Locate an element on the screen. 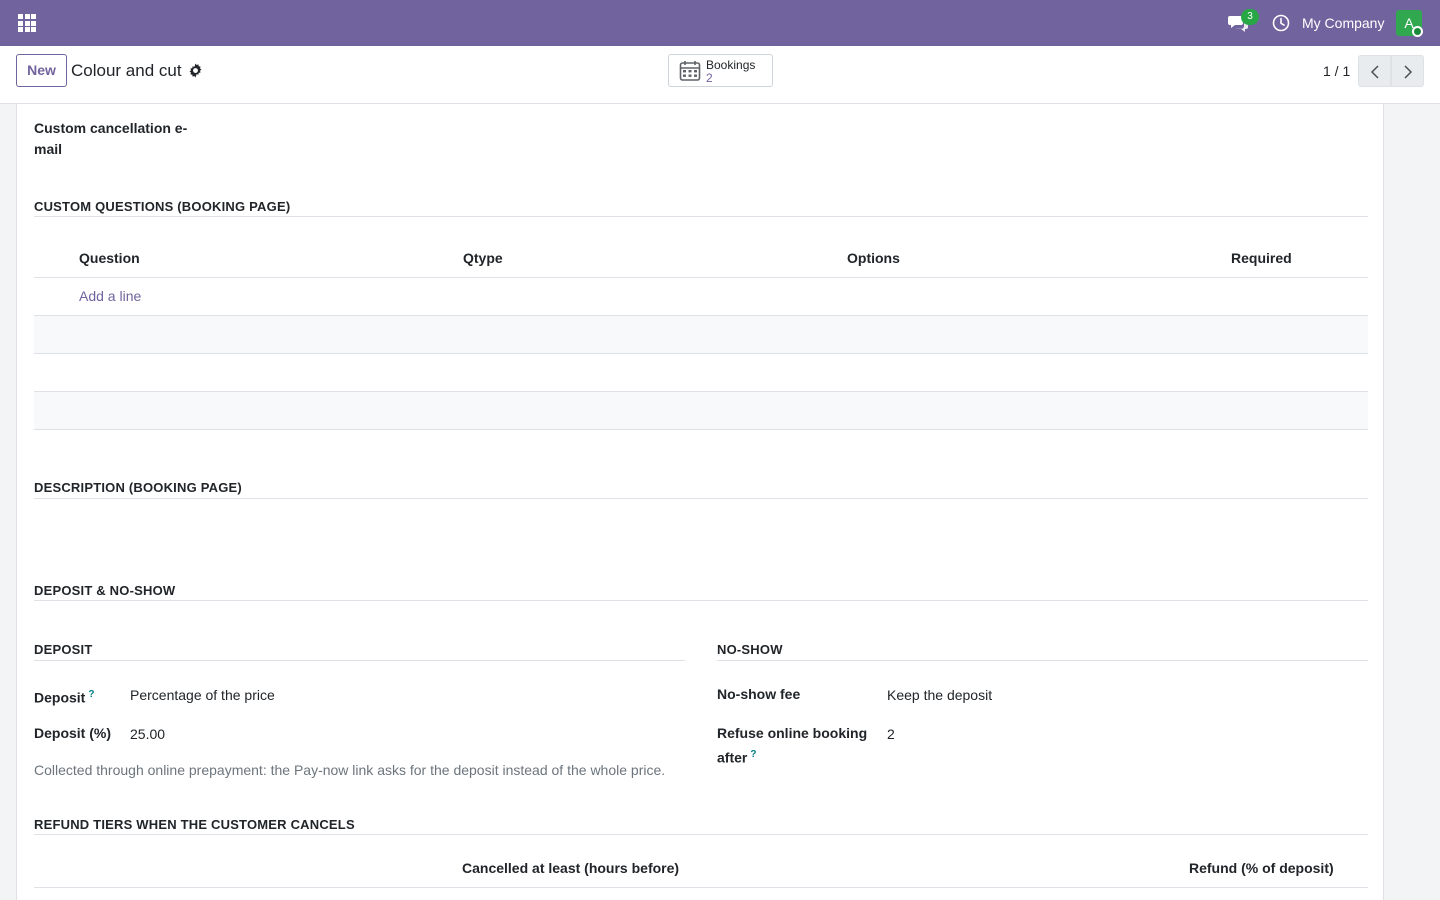 The height and width of the screenshot is (900, 1440). gear-icon is located at coordinates (195, 70).